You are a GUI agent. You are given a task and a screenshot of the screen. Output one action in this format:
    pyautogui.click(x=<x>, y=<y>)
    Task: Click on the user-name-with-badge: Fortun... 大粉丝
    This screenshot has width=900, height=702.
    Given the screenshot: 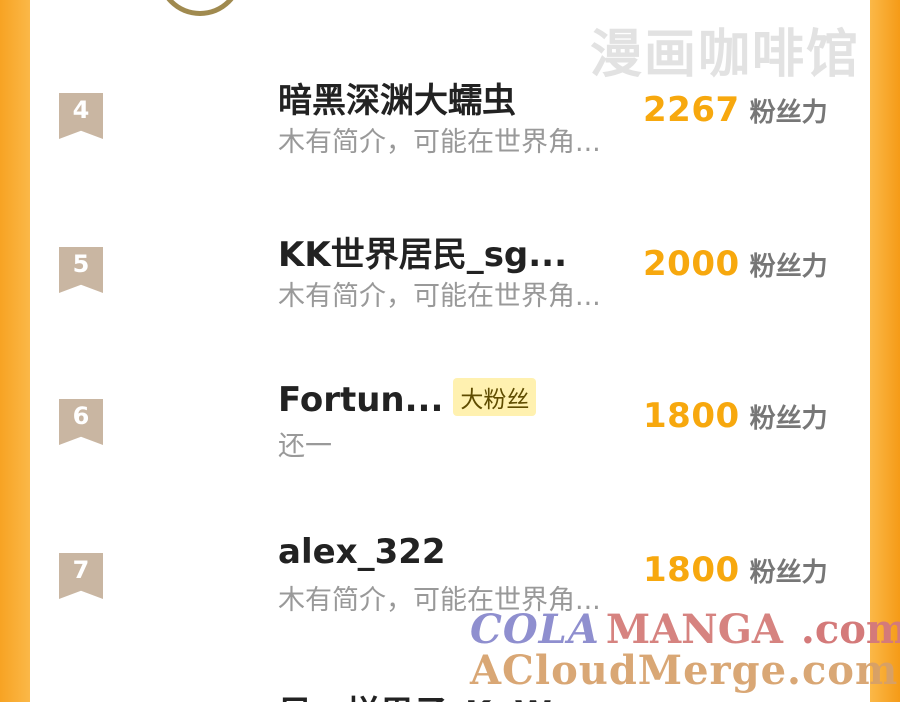 What is the action you would take?
    pyautogui.click(x=407, y=399)
    